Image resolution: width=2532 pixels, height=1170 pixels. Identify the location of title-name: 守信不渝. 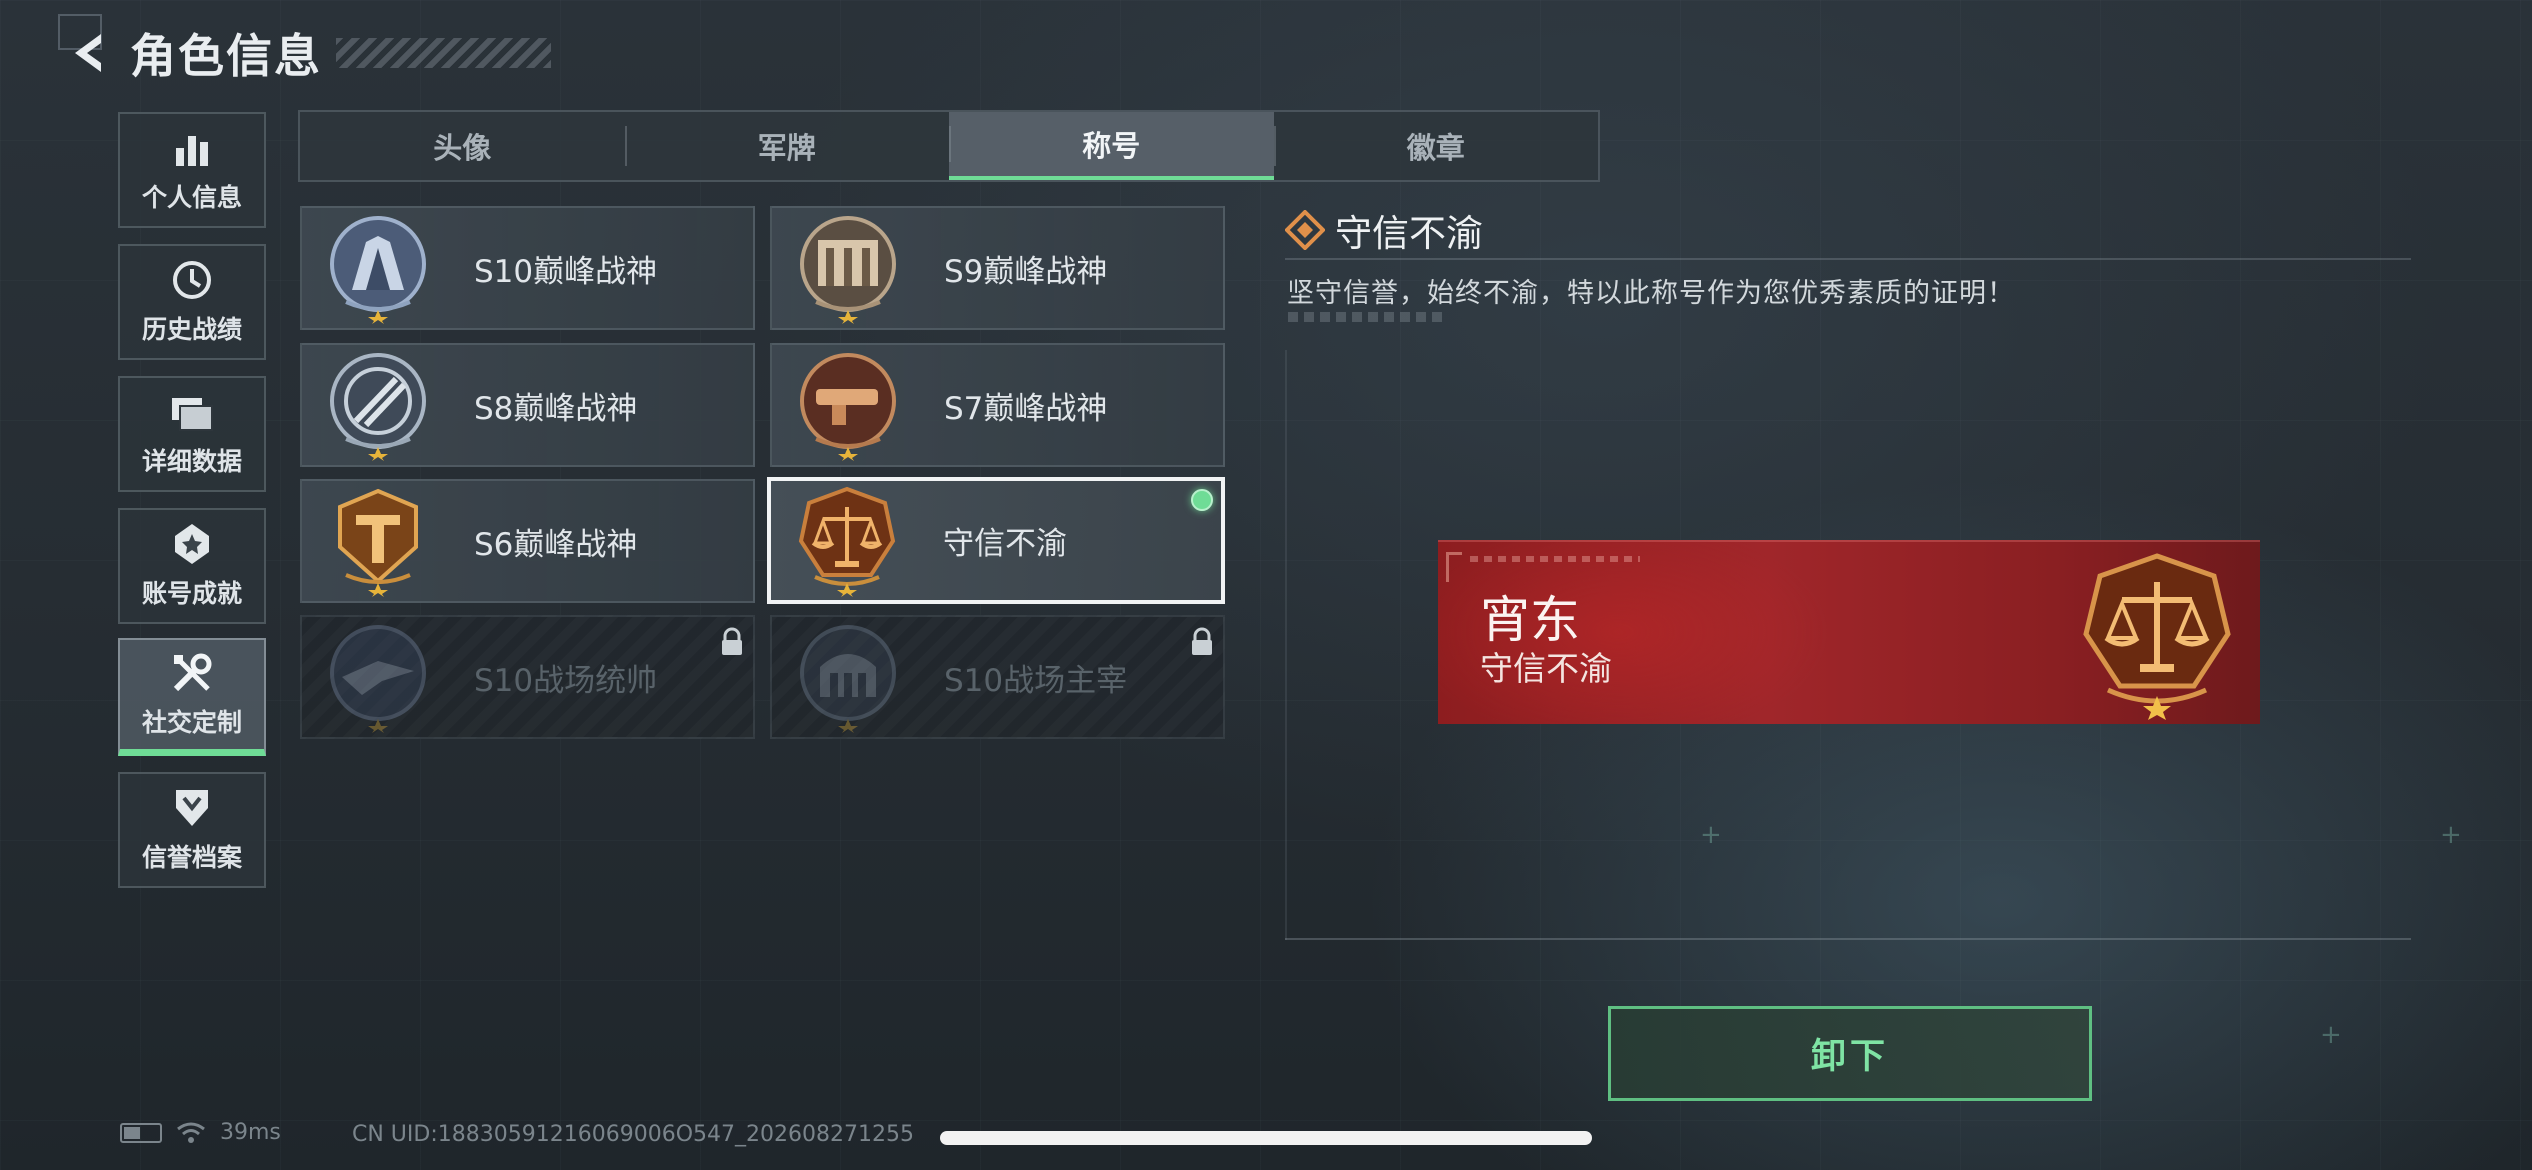
(1005, 544).